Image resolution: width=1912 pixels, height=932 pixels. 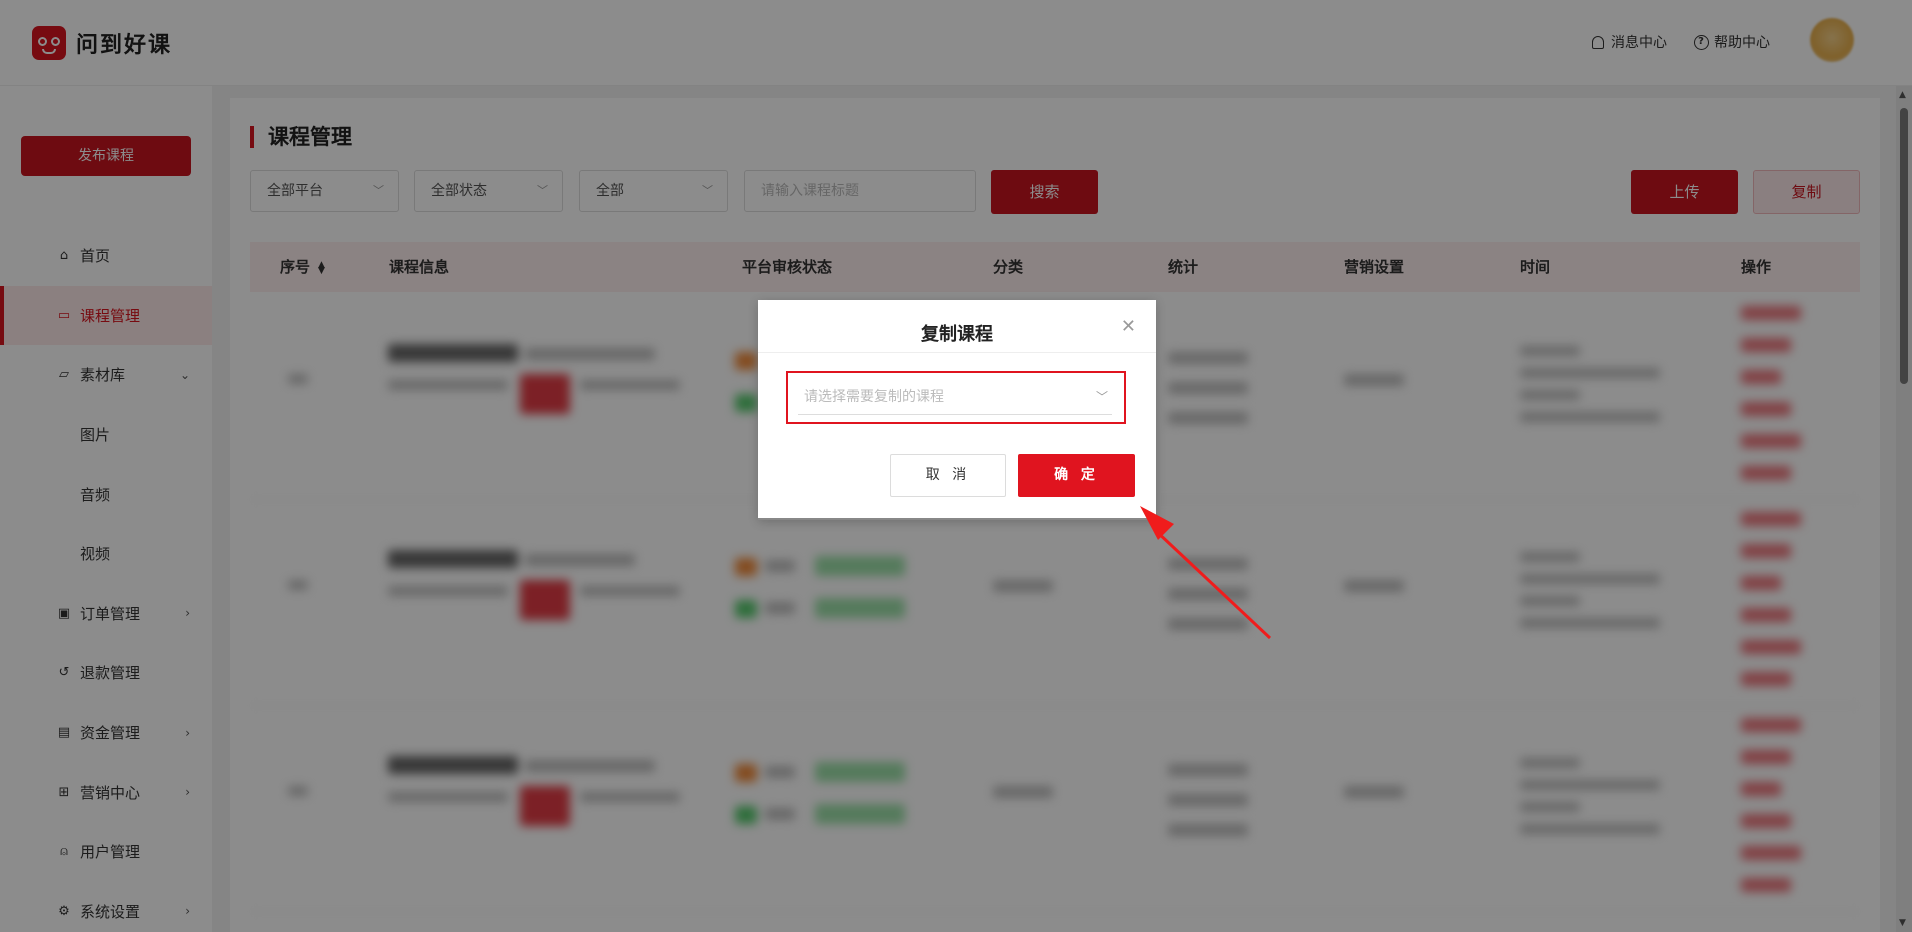 I want to click on dialog-divider, so click(x=957, y=352).